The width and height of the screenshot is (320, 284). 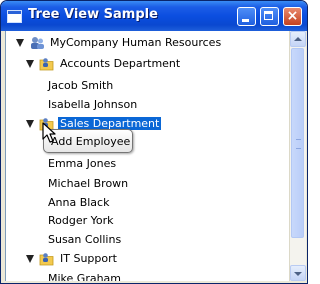 What do you see at coordinates (82, 163) in the screenshot?
I see `employee-name: Emma Jones` at bounding box center [82, 163].